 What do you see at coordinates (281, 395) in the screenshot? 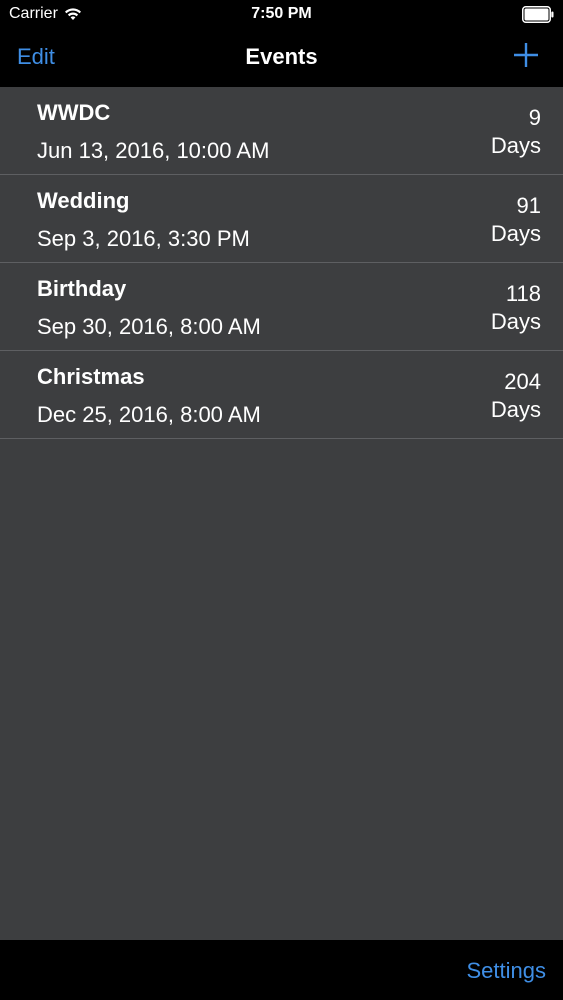
I see `event-row: Christmas Dec 25, 2016, 8:00 AM 204 Days` at bounding box center [281, 395].